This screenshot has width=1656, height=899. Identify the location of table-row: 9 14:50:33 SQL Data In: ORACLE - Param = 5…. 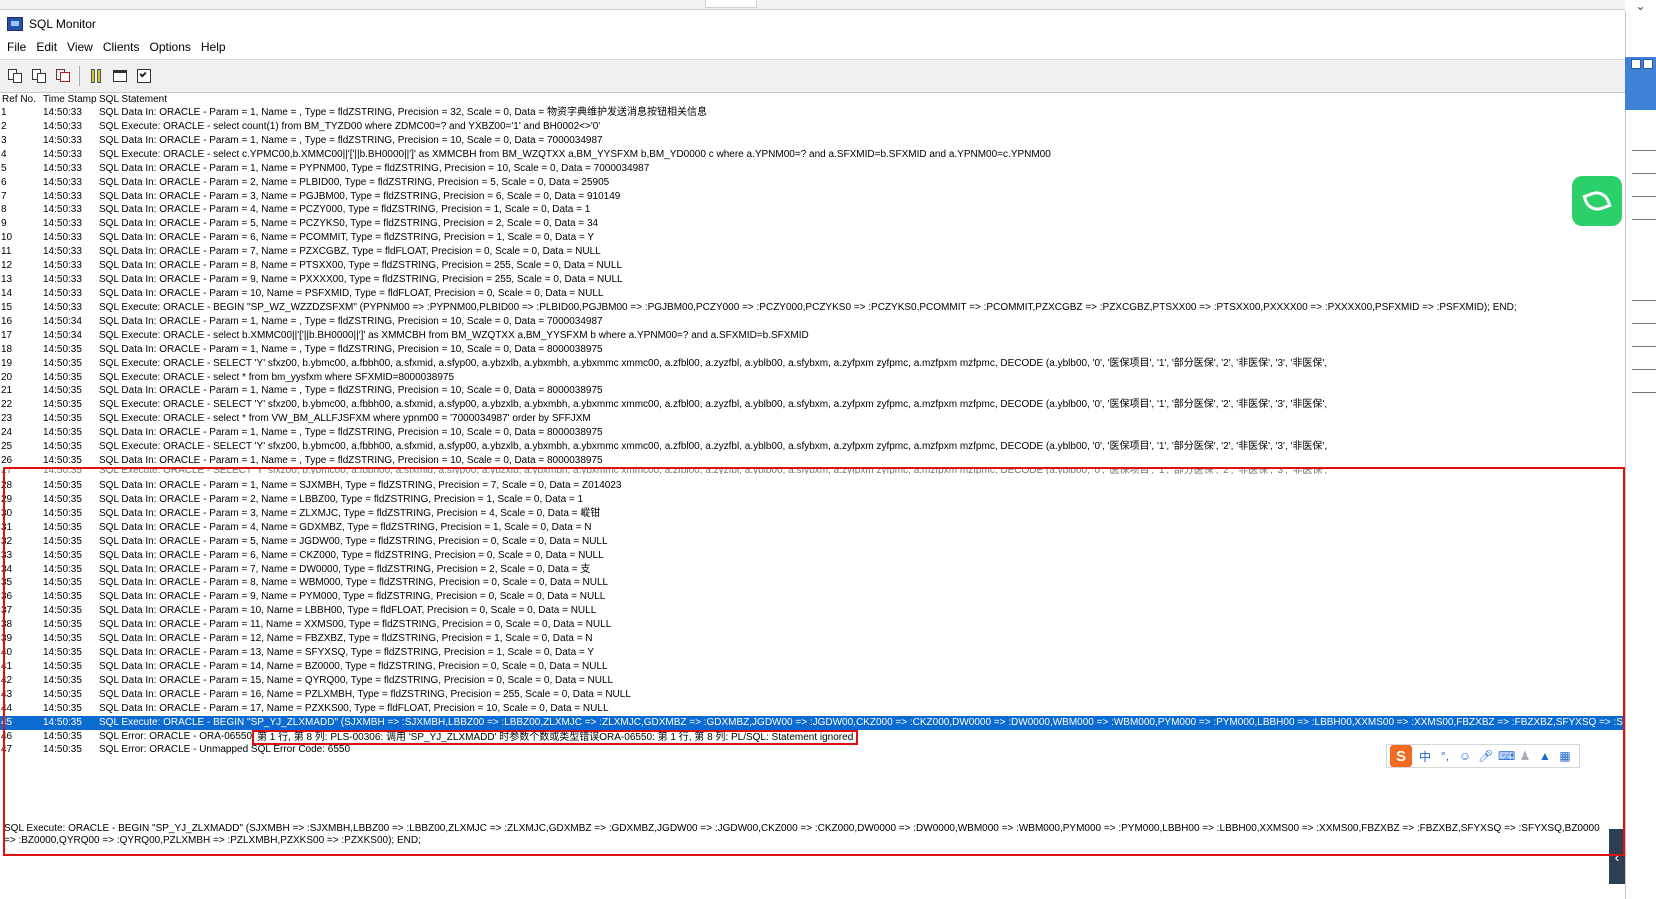
(812, 224).